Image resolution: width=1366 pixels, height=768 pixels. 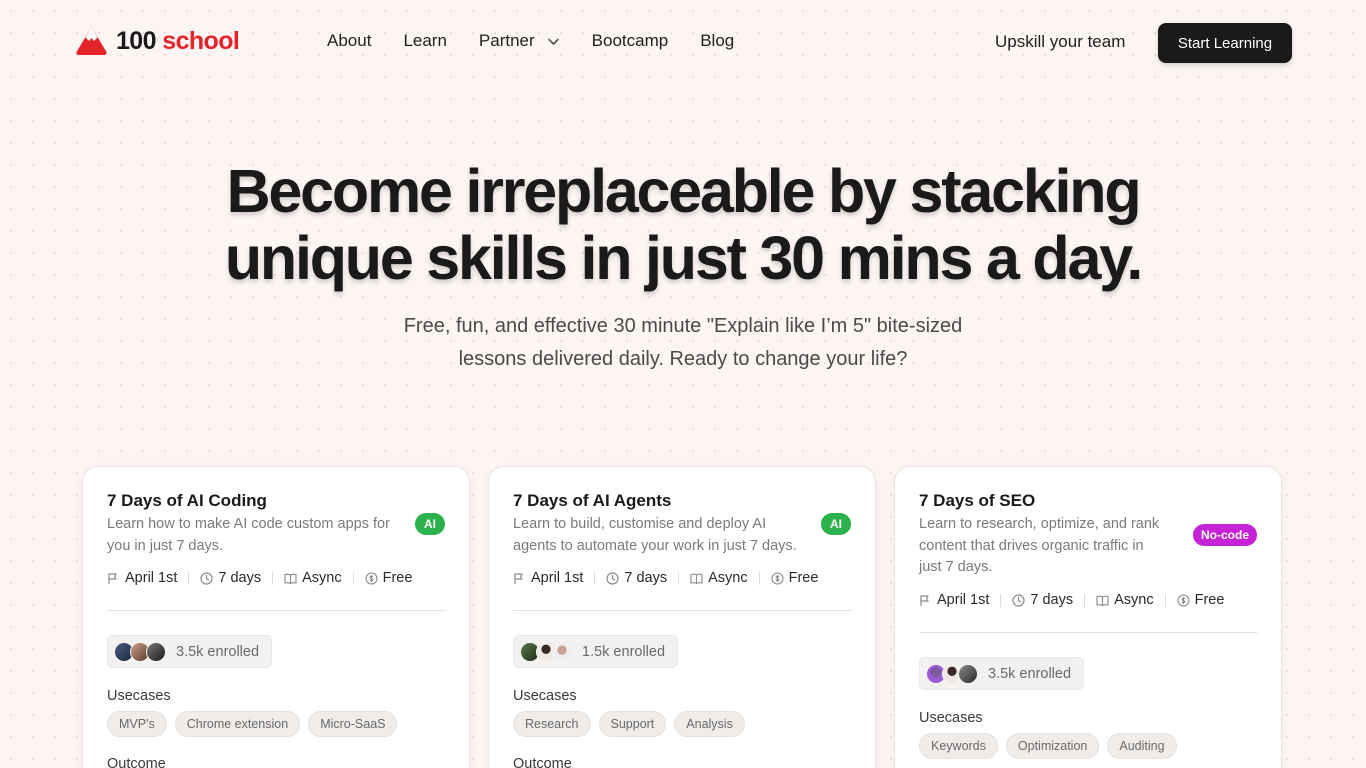 I want to click on usecase-tags: Research Support Analysis, so click(x=633, y=724).